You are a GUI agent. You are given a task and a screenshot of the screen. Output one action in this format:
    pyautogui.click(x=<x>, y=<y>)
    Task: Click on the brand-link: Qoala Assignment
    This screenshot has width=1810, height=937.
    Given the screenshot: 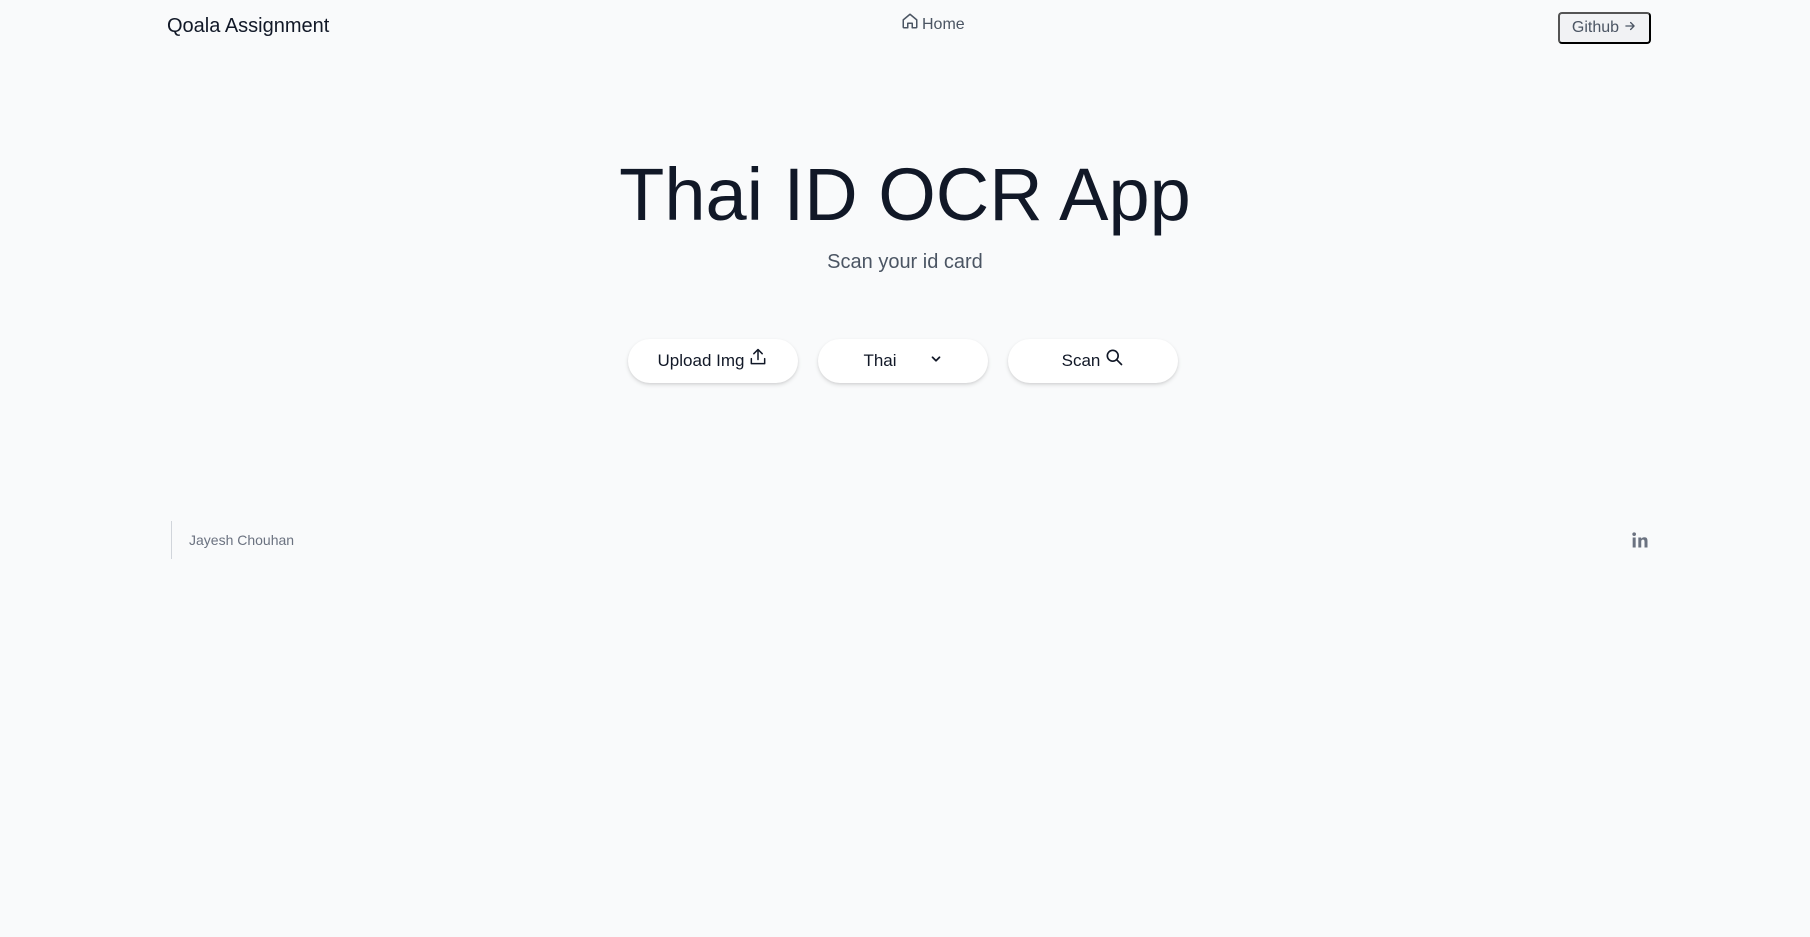 What is the action you would take?
    pyautogui.click(x=248, y=26)
    